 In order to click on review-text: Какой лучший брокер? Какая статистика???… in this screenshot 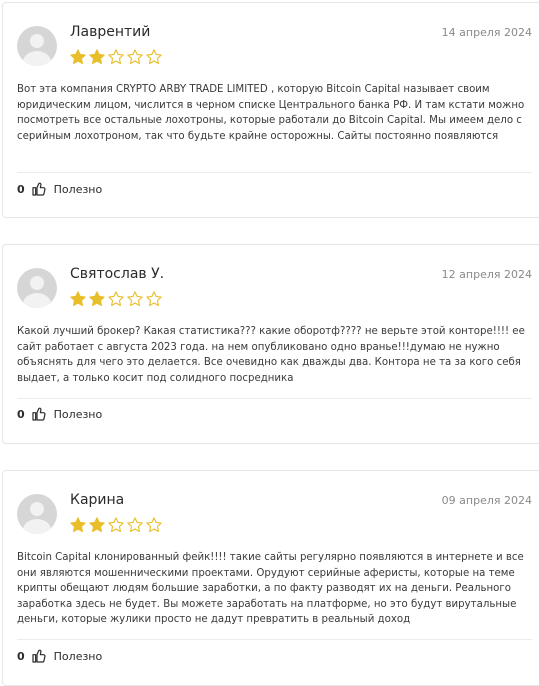, I will do `click(271, 355)`.